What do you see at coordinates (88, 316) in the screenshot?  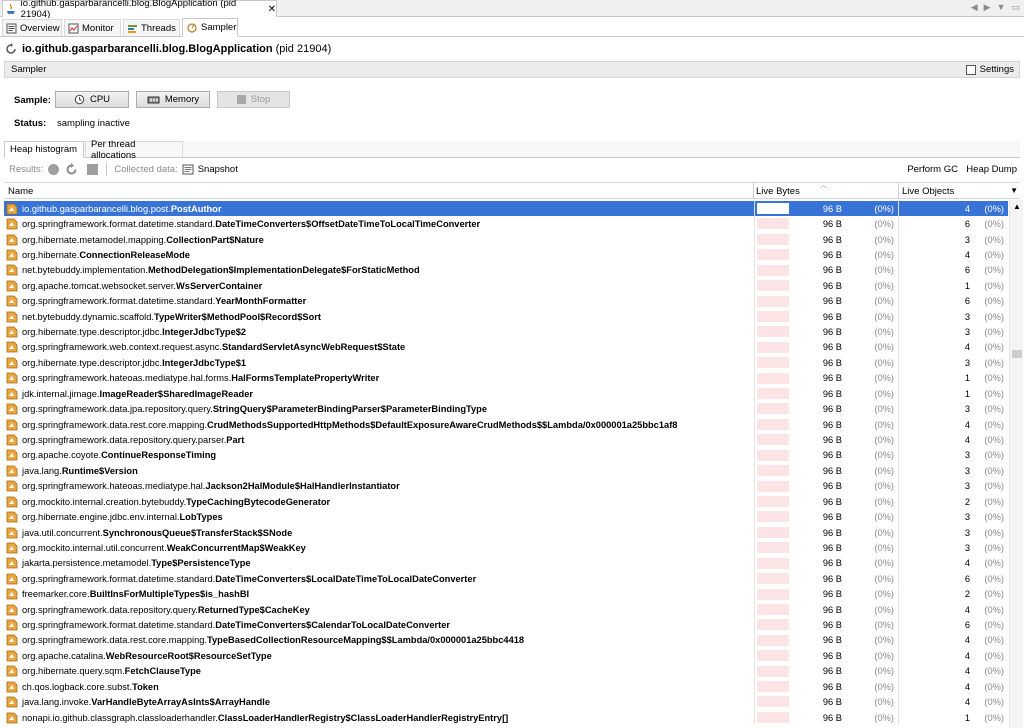 I see `class-package: net.bytebuddy.dynamic.scaffold.` at bounding box center [88, 316].